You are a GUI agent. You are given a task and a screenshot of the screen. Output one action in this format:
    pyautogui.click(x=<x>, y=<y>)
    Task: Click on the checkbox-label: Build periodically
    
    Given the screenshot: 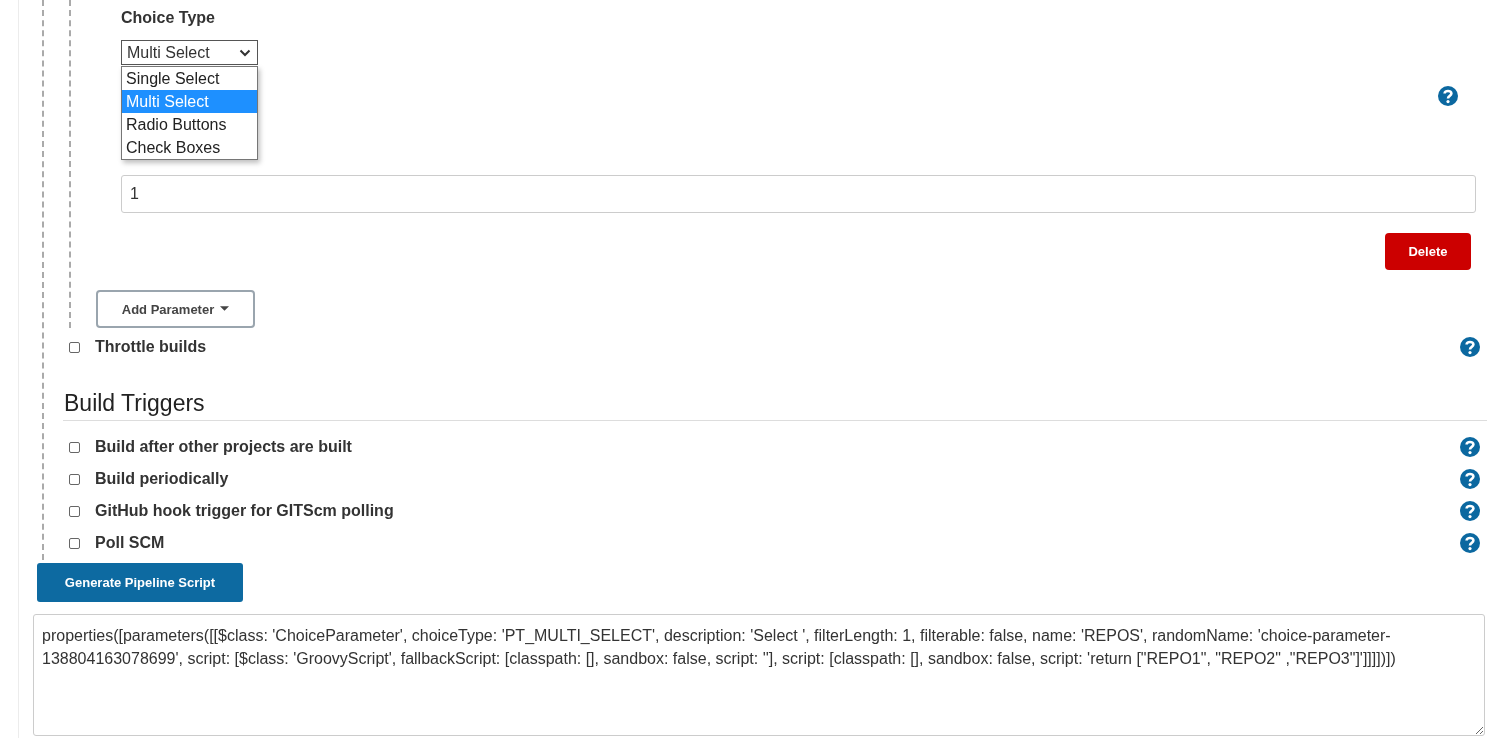 What is the action you would take?
    pyautogui.click(x=162, y=479)
    